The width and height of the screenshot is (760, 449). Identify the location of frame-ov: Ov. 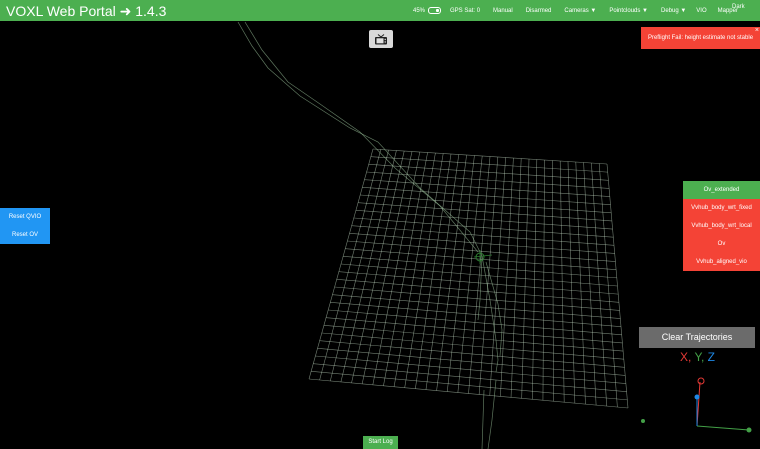
(721, 244).